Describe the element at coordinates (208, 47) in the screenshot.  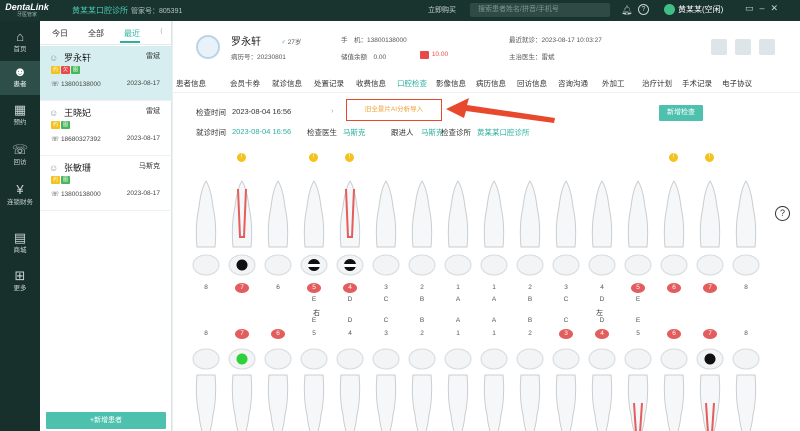
I see `patient-avatar` at that location.